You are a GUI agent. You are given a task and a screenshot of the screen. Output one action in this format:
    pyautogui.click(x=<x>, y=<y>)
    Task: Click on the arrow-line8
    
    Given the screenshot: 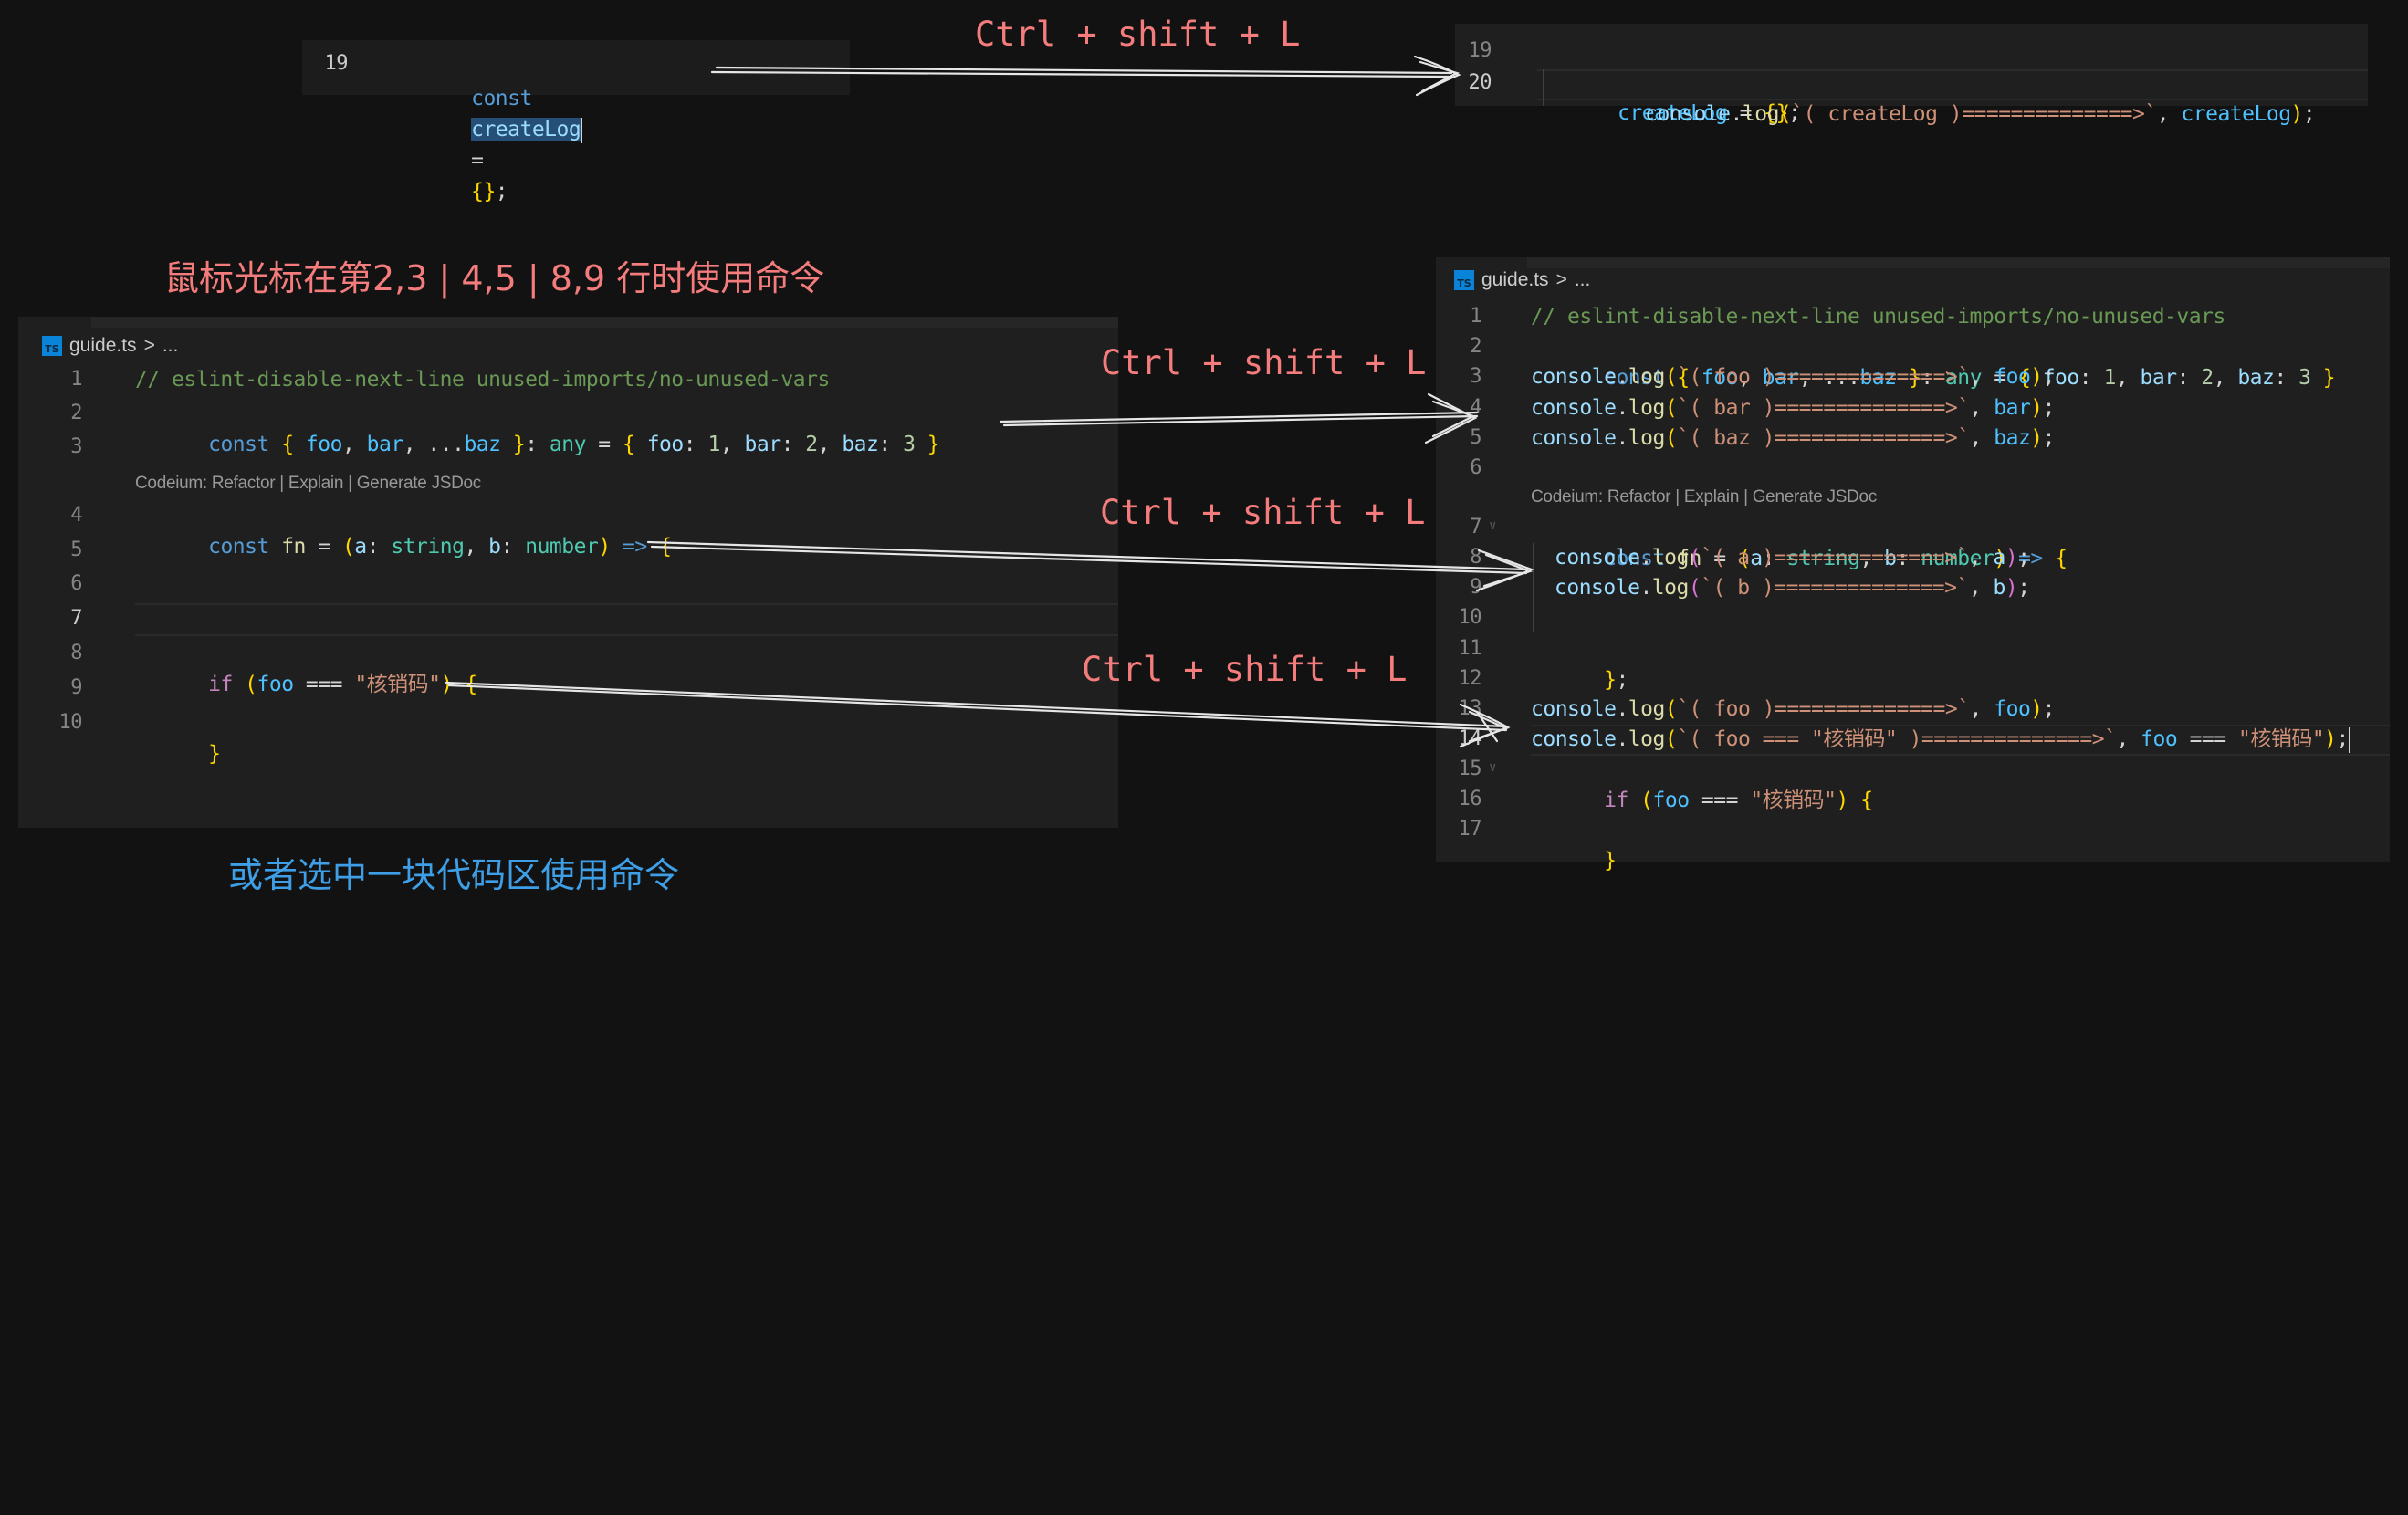 What is the action you would take?
    pyautogui.click(x=978, y=714)
    